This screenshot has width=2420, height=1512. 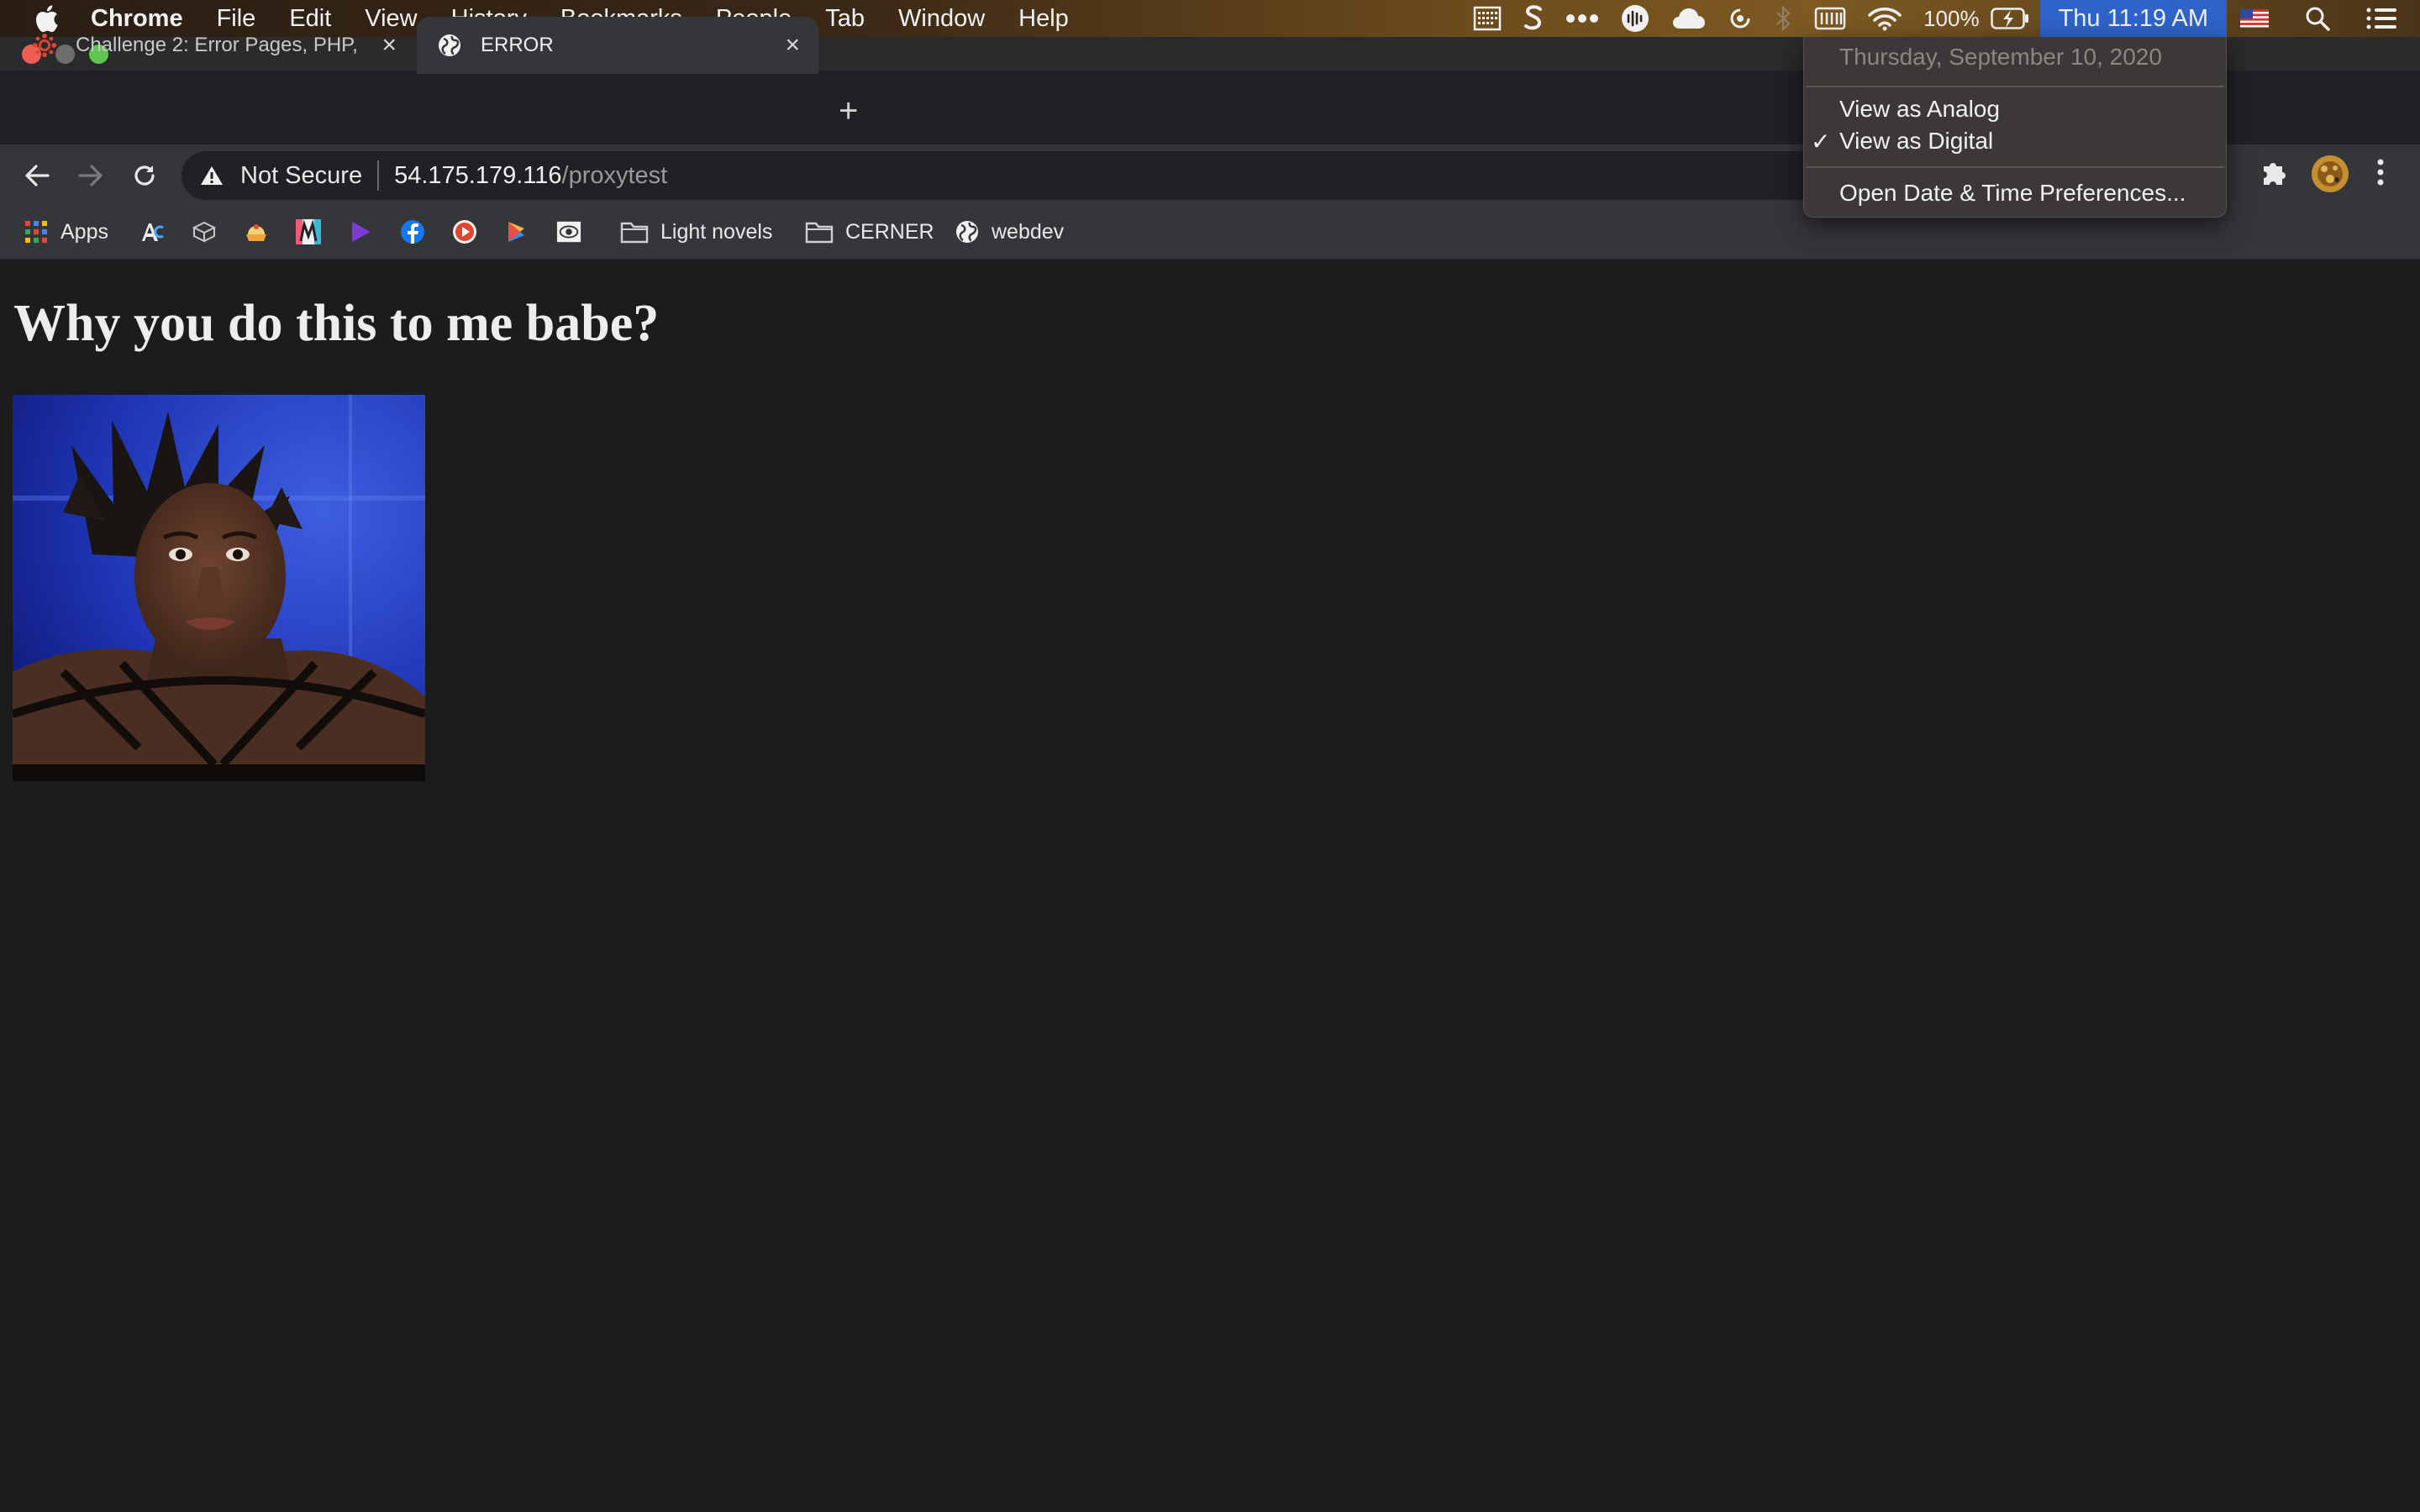 What do you see at coordinates (1885, 18) in the screenshot?
I see `wifi-icon` at bounding box center [1885, 18].